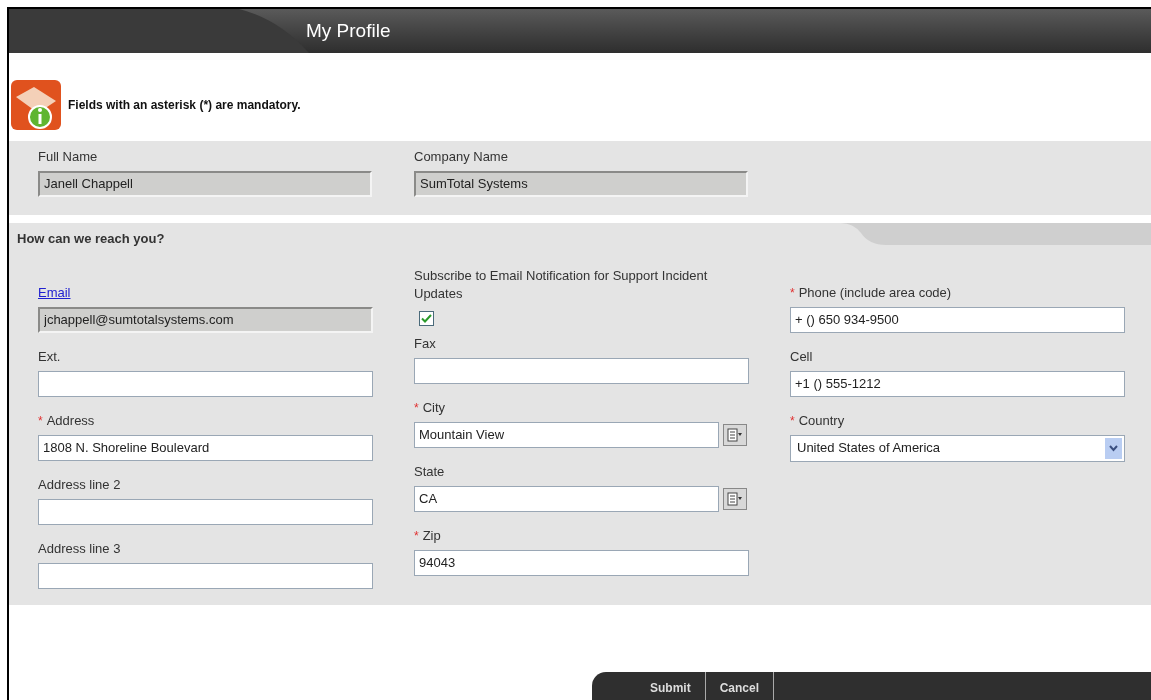 This screenshot has height=700, width=1151. I want to click on input-field: 94043, so click(581, 562).